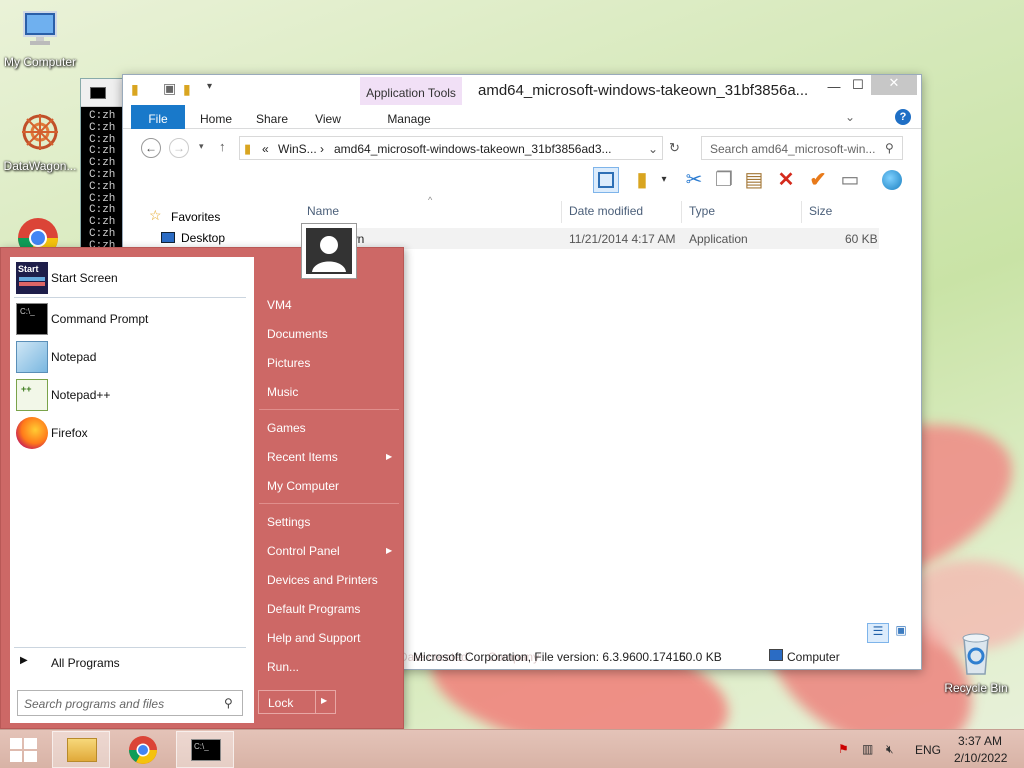 Image resolution: width=1024 pixels, height=768 pixels. I want to click on start-link-settings: Settings, so click(288, 522).